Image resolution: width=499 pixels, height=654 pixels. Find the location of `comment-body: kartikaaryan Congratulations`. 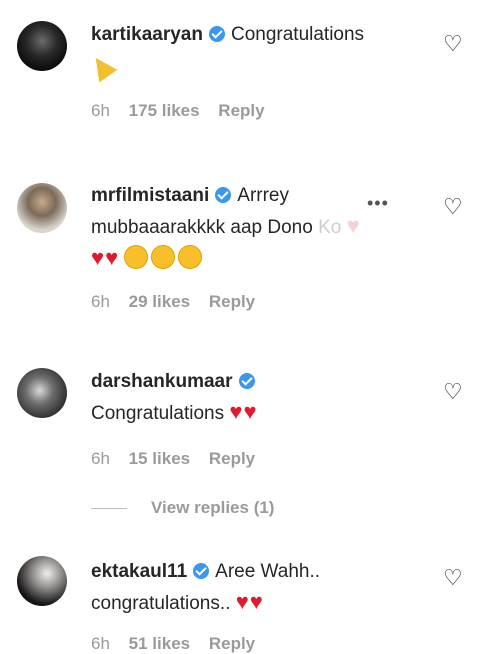

comment-body: kartikaaryan Congratulations is located at coordinates (225, 54).